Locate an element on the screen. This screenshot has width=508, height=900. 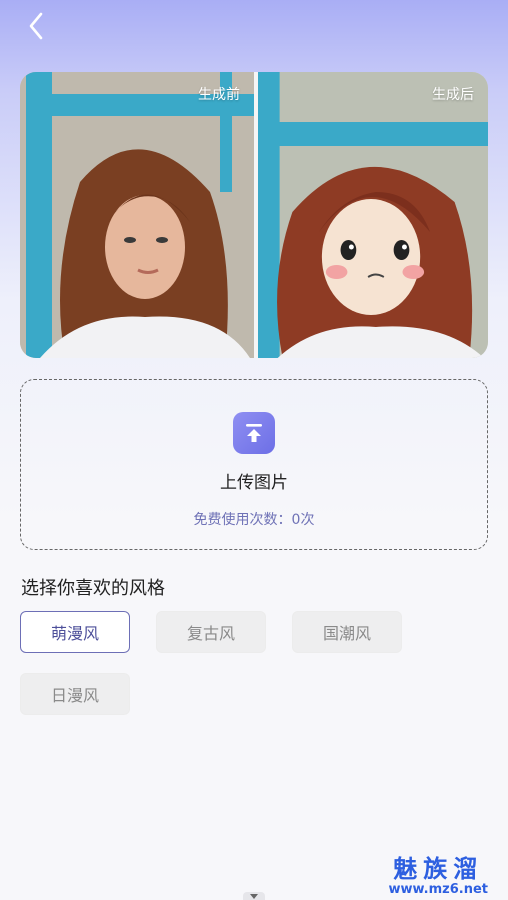
bottom-drawer-handle is located at coordinates (254, 896).